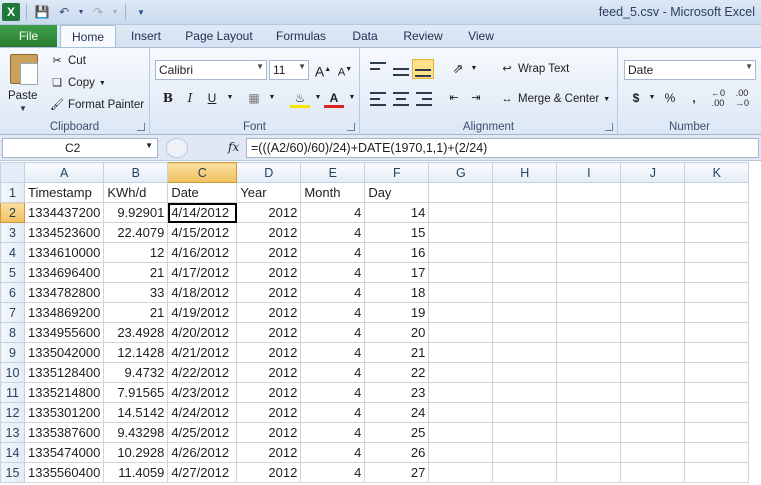 The height and width of the screenshot is (485, 761). What do you see at coordinates (289, 70) in the screenshot?
I see `font-size-combo: 11 ▼` at bounding box center [289, 70].